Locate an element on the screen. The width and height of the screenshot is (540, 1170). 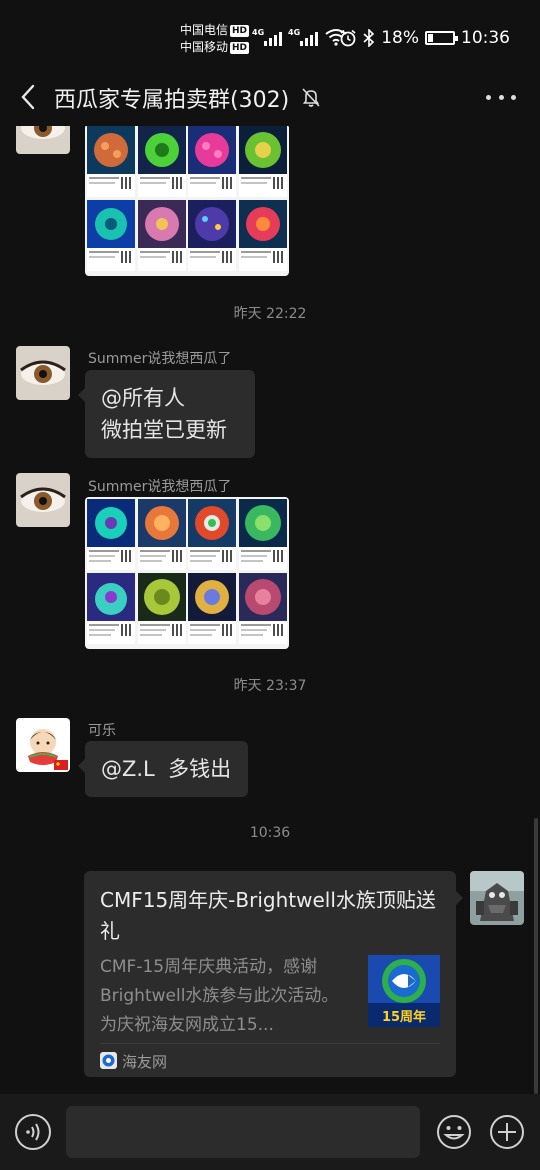
carrier2-label: 中国移动 is located at coordinates (204, 47).